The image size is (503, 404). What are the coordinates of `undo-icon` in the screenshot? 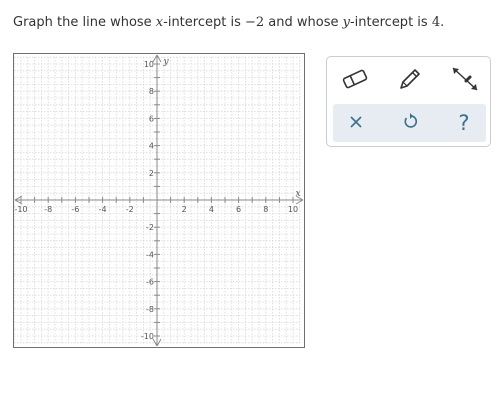 It's located at (410, 123).